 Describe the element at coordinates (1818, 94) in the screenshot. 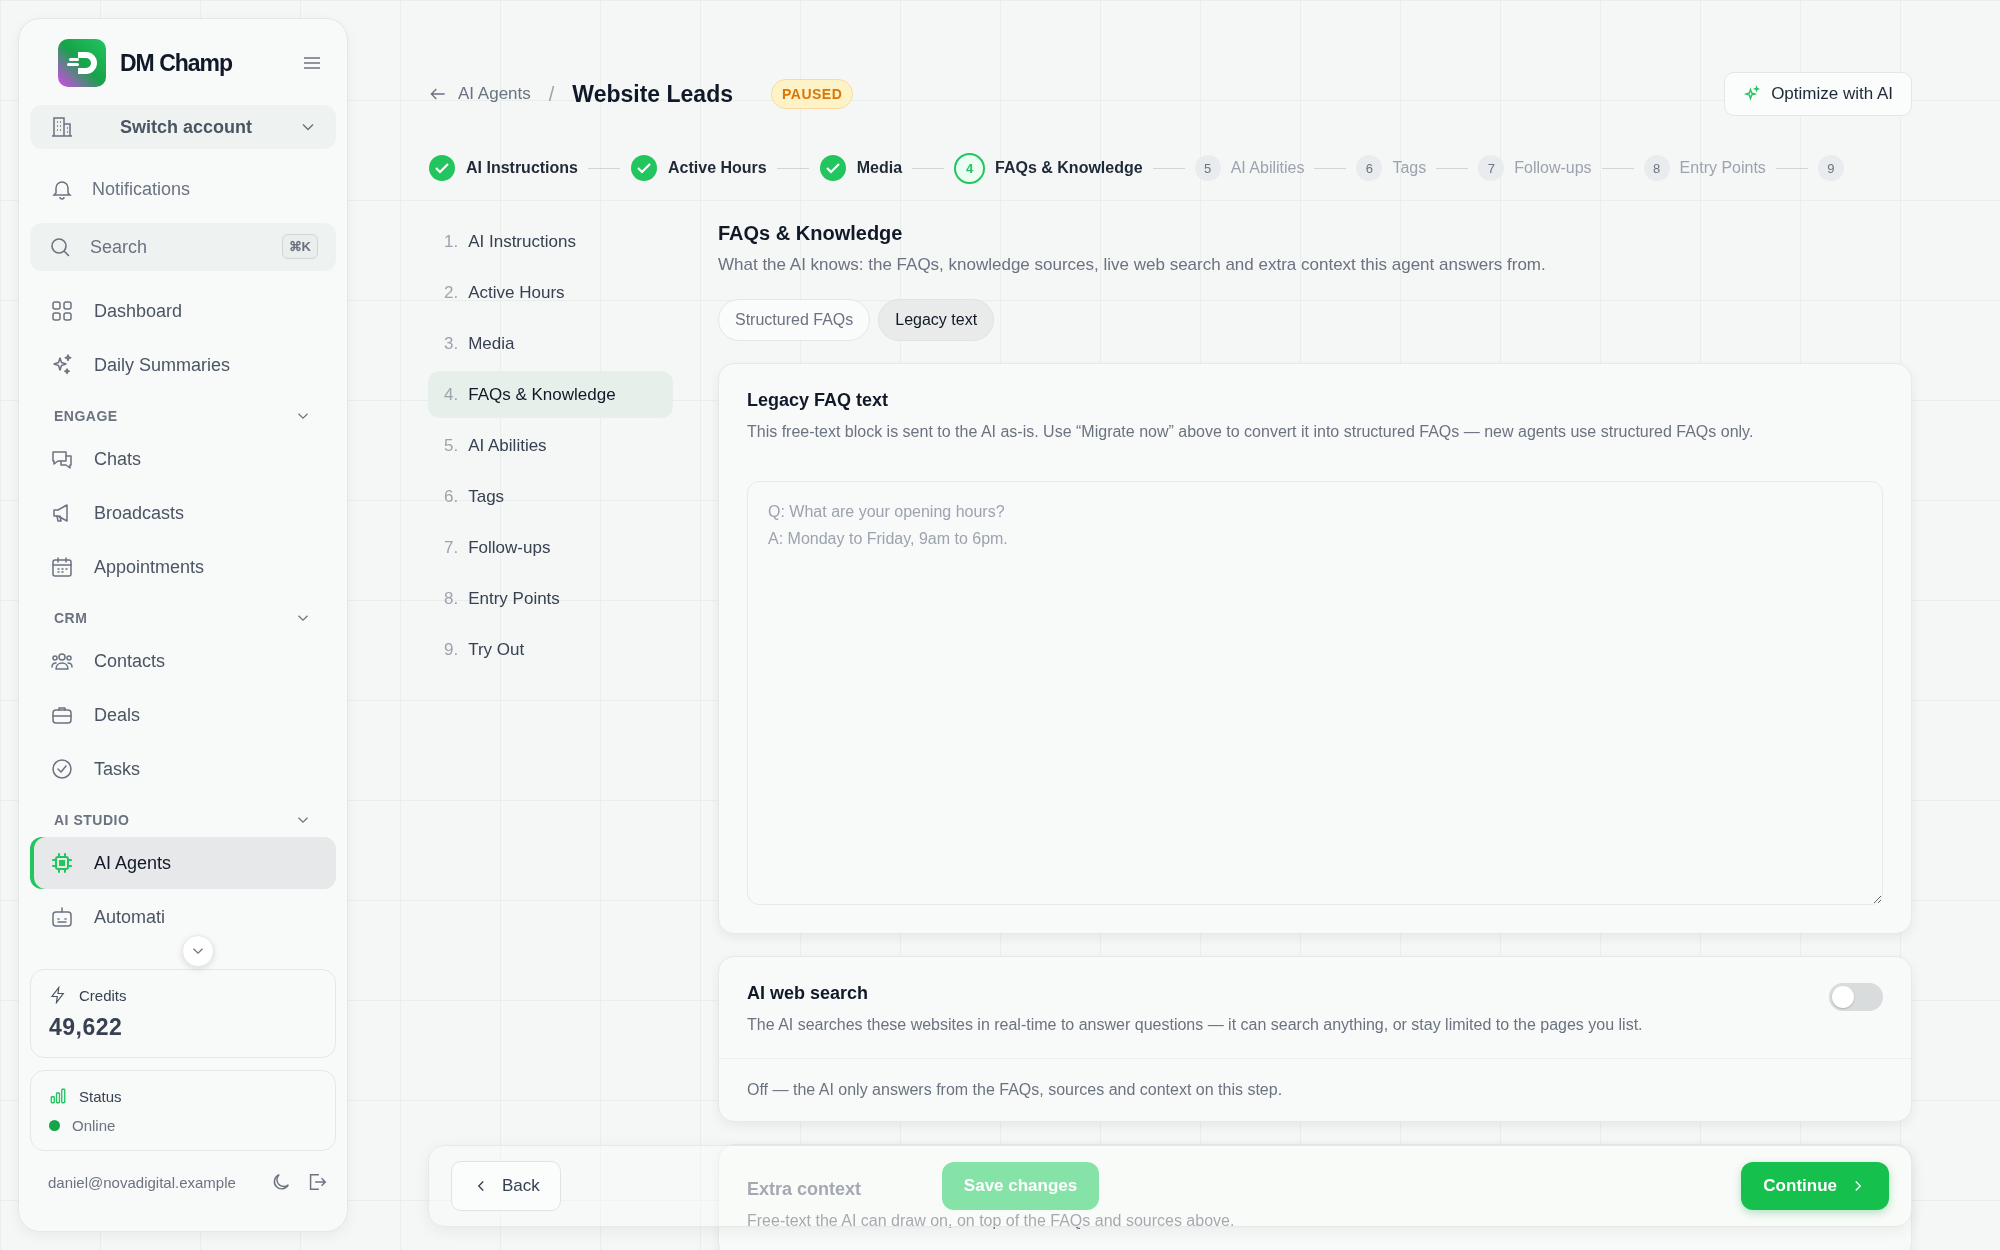

I see `optimize-button: Optimize with AI` at that location.